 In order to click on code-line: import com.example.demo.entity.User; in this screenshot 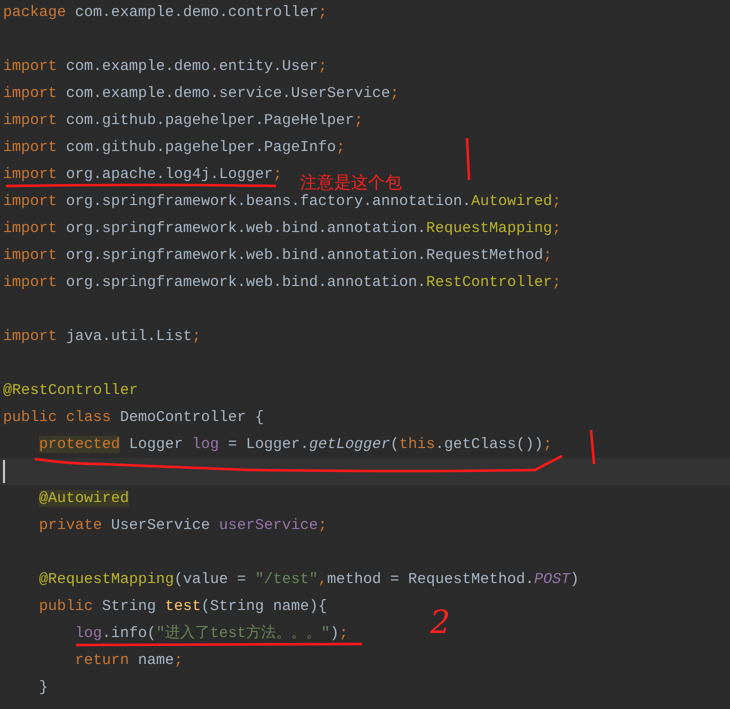, I will do `click(165, 66)`.